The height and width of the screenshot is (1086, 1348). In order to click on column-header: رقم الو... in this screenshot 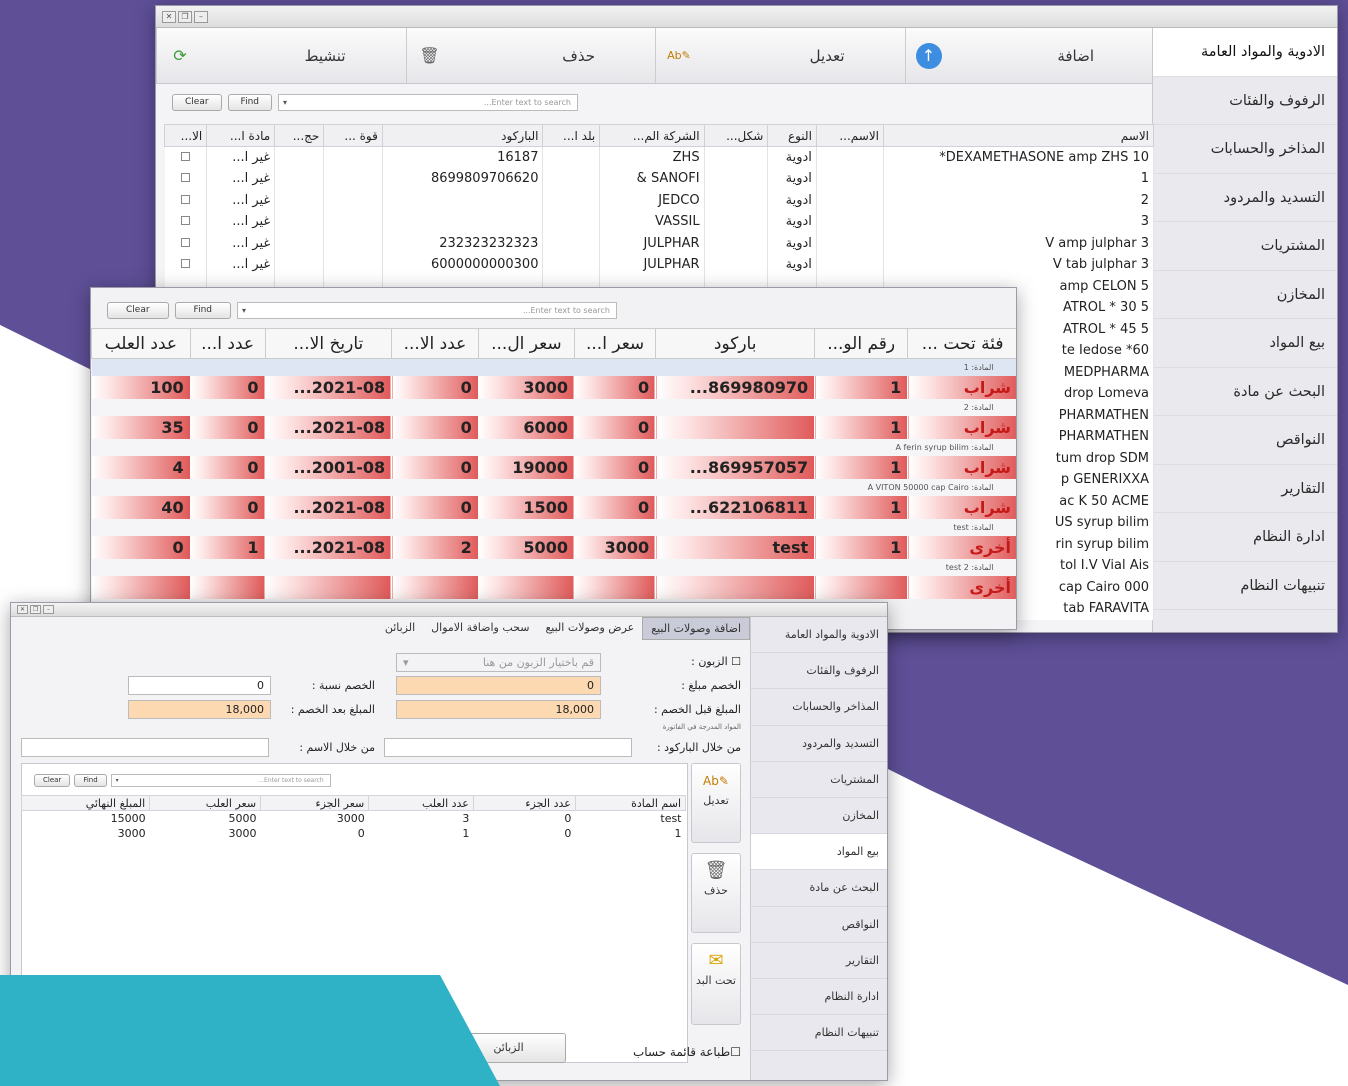, I will do `click(861, 343)`.